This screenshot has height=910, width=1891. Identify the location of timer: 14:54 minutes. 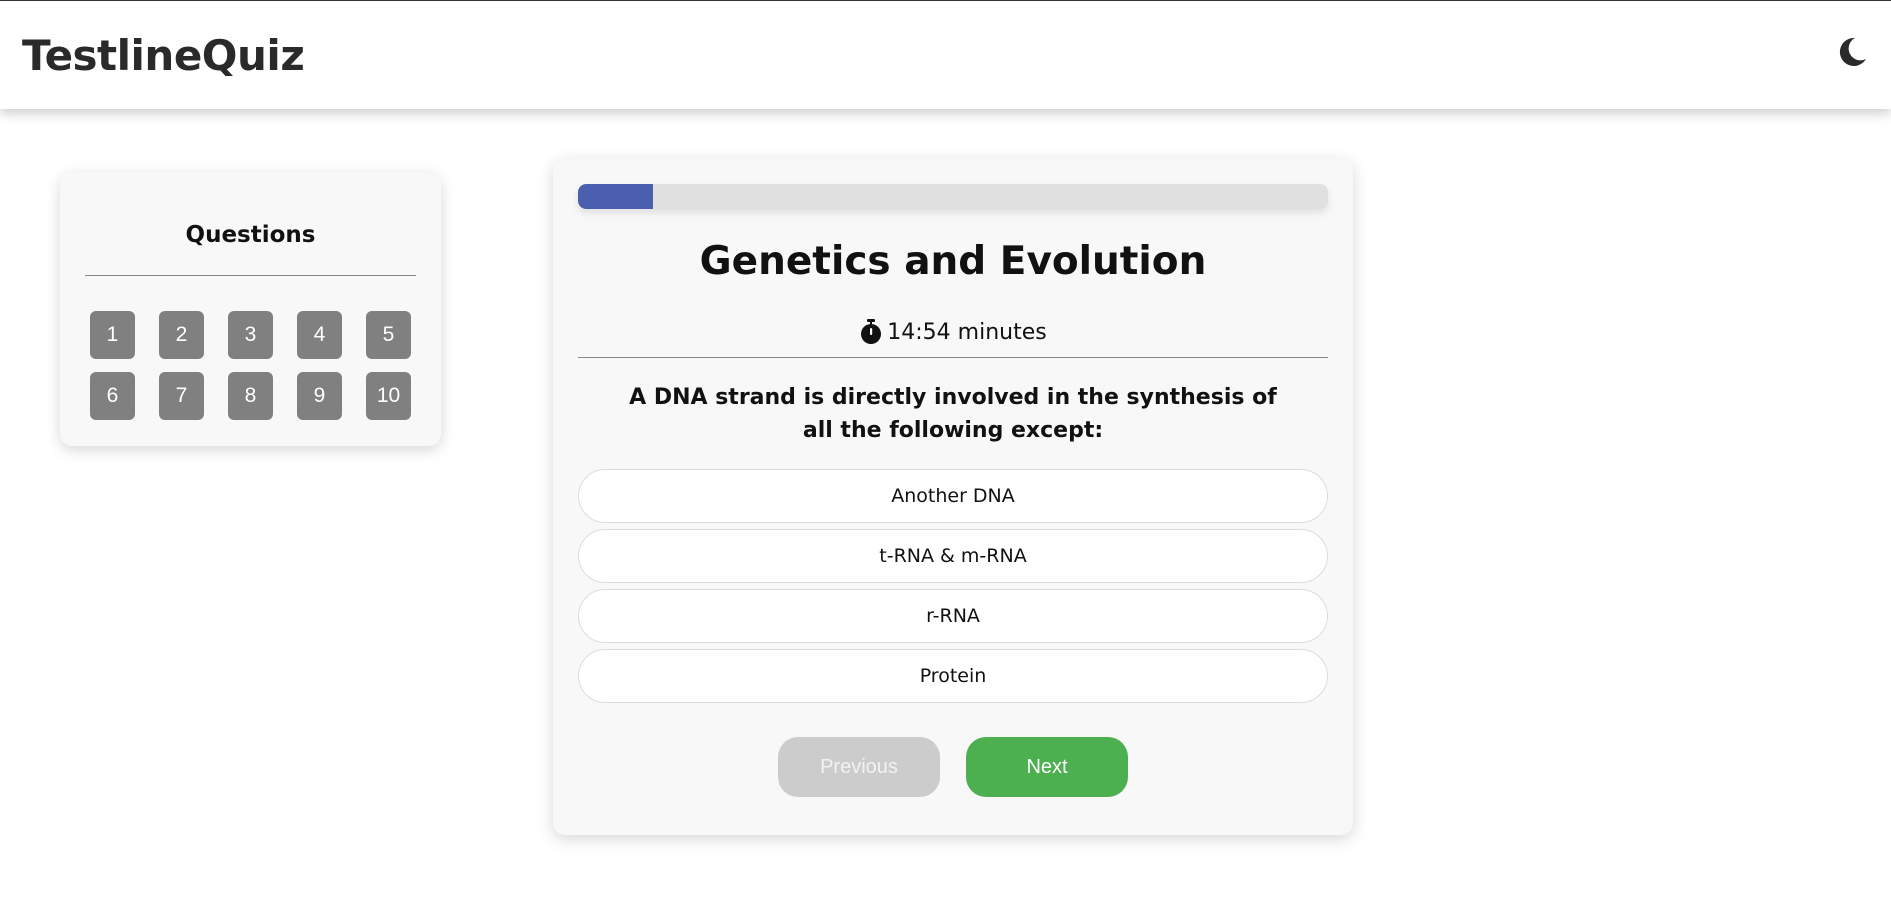
(953, 332).